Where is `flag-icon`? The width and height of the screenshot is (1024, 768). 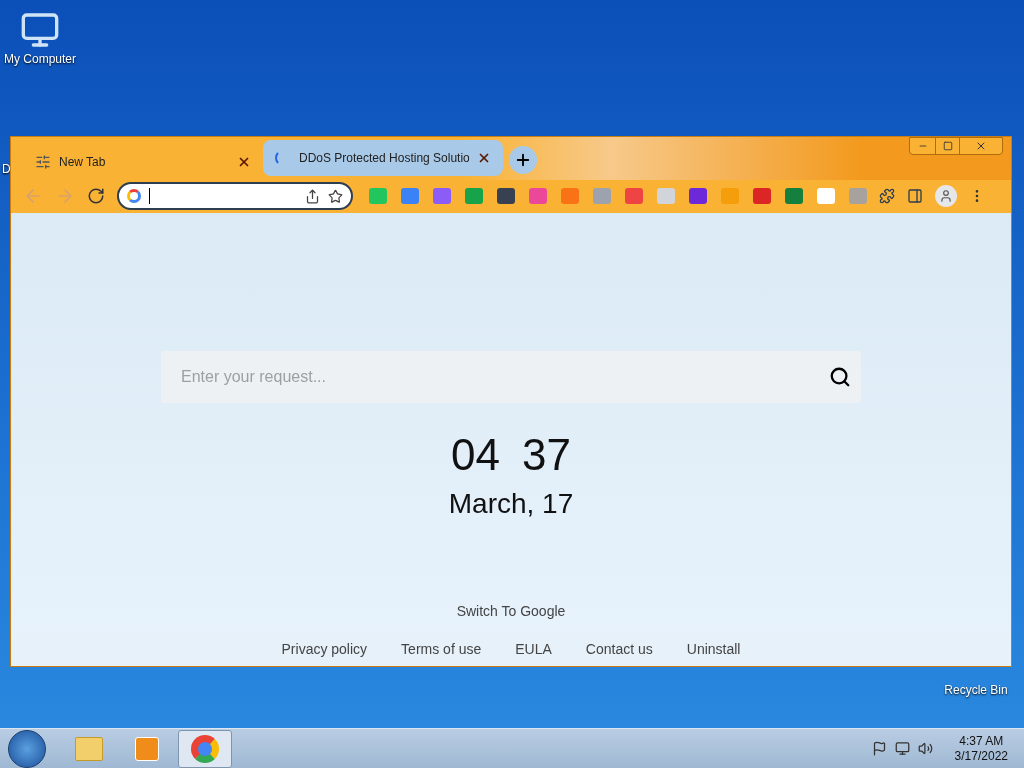
flag-icon is located at coordinates (879, 748).